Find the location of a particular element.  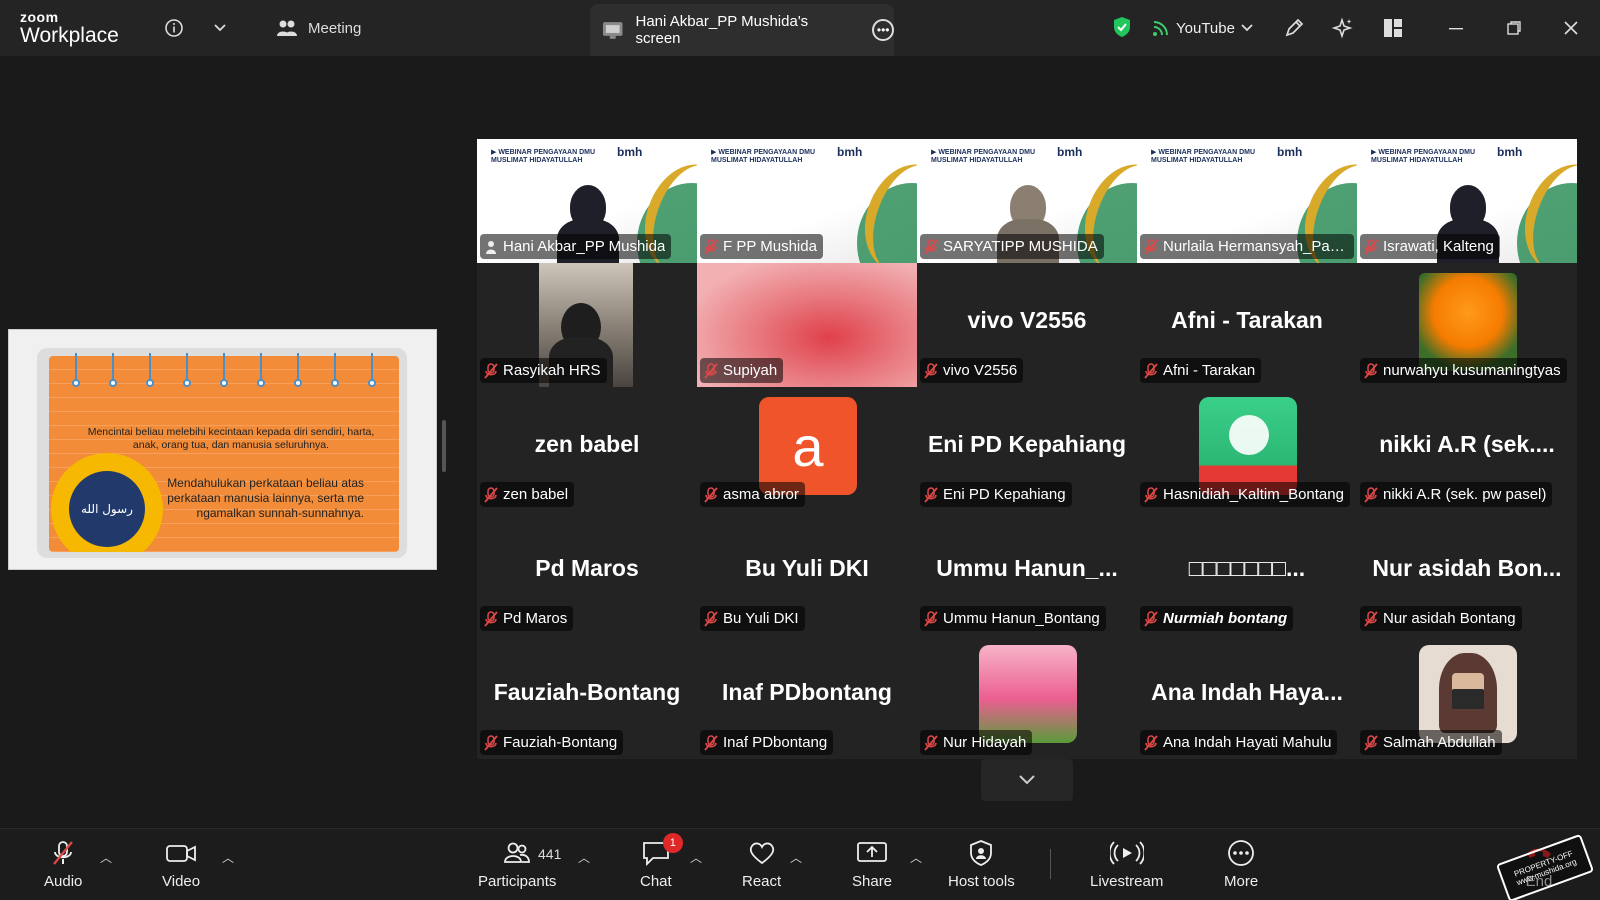

logo-line2: Workplace is located at coordinates (69, 35).